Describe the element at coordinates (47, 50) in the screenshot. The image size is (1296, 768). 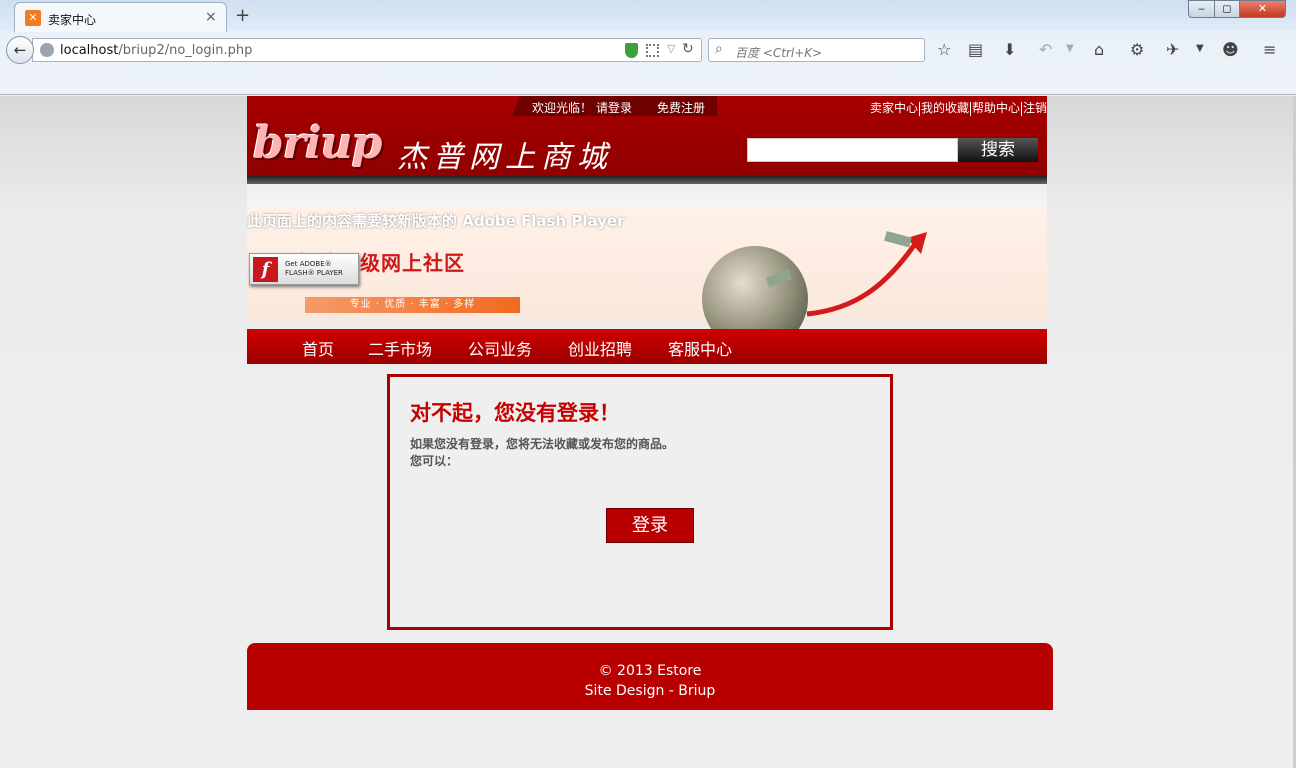
I see `site-identity-icon` at that location.